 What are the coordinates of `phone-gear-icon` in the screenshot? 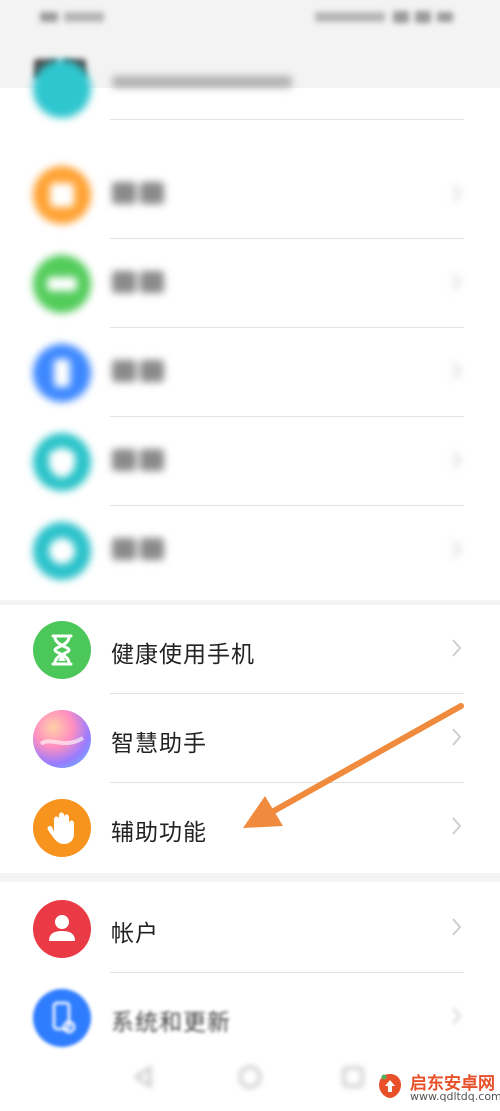 It's located at (62, 1018).